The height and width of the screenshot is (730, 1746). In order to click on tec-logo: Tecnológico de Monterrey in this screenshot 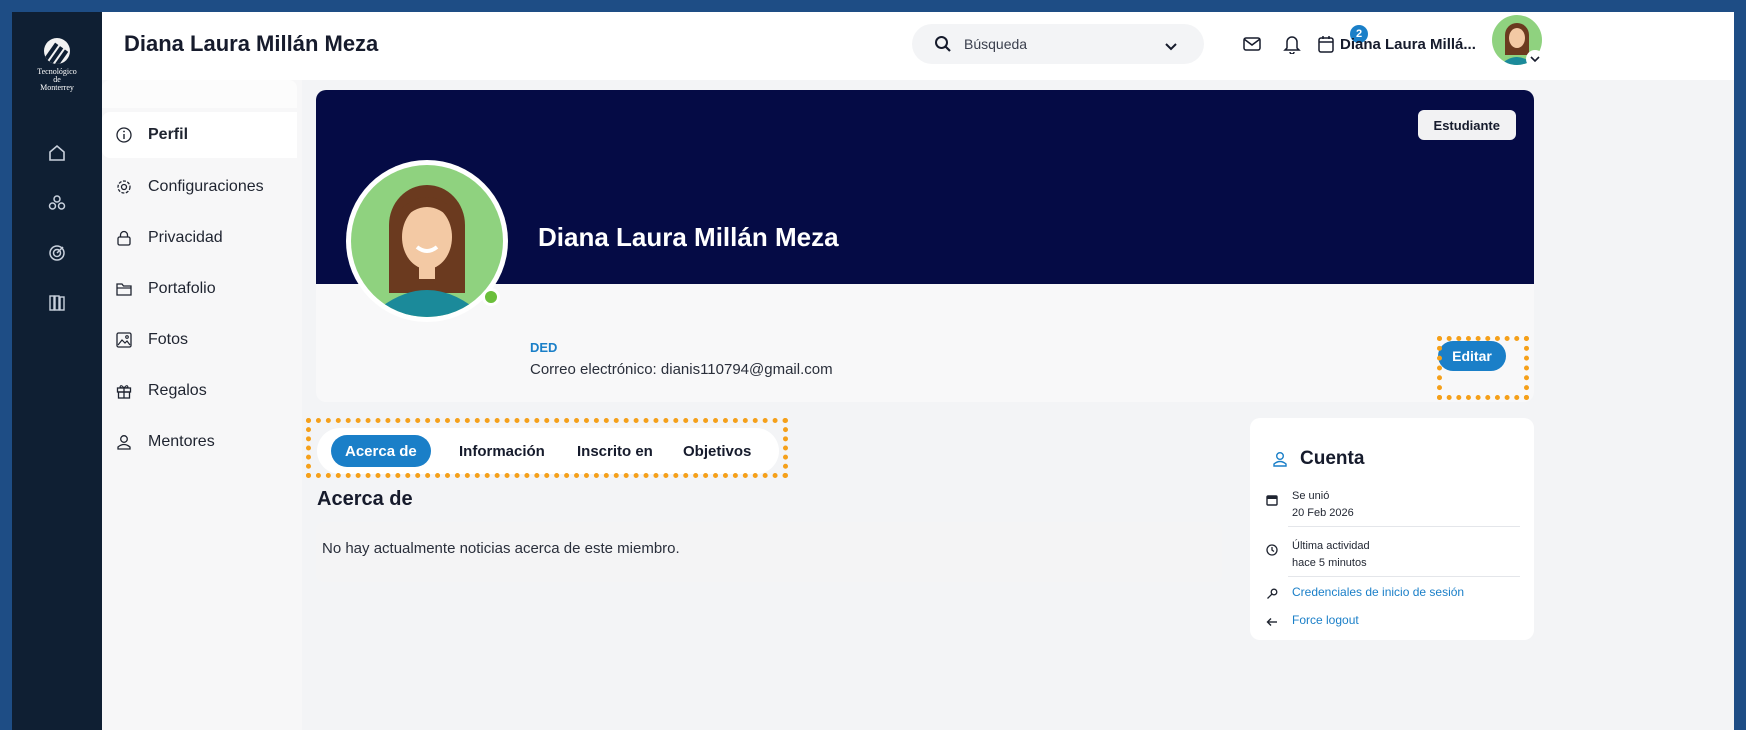, I will do `click(57, 68)`.